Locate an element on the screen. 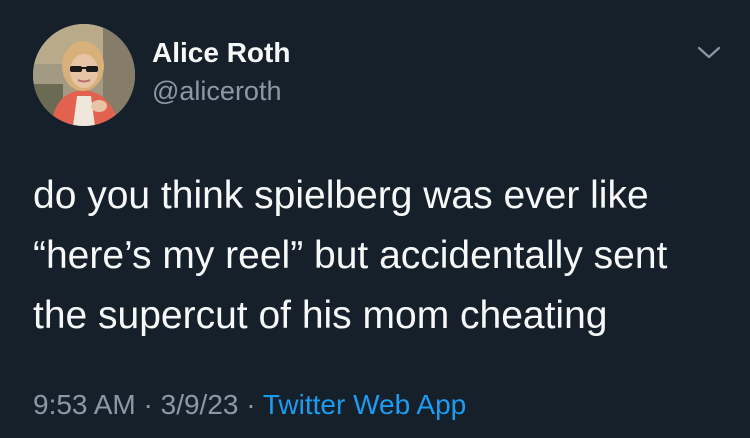 This screenshot has height=438, width=750. tweet-text-line: do you think spielberg was ever like is located at coordinates (341, 195).